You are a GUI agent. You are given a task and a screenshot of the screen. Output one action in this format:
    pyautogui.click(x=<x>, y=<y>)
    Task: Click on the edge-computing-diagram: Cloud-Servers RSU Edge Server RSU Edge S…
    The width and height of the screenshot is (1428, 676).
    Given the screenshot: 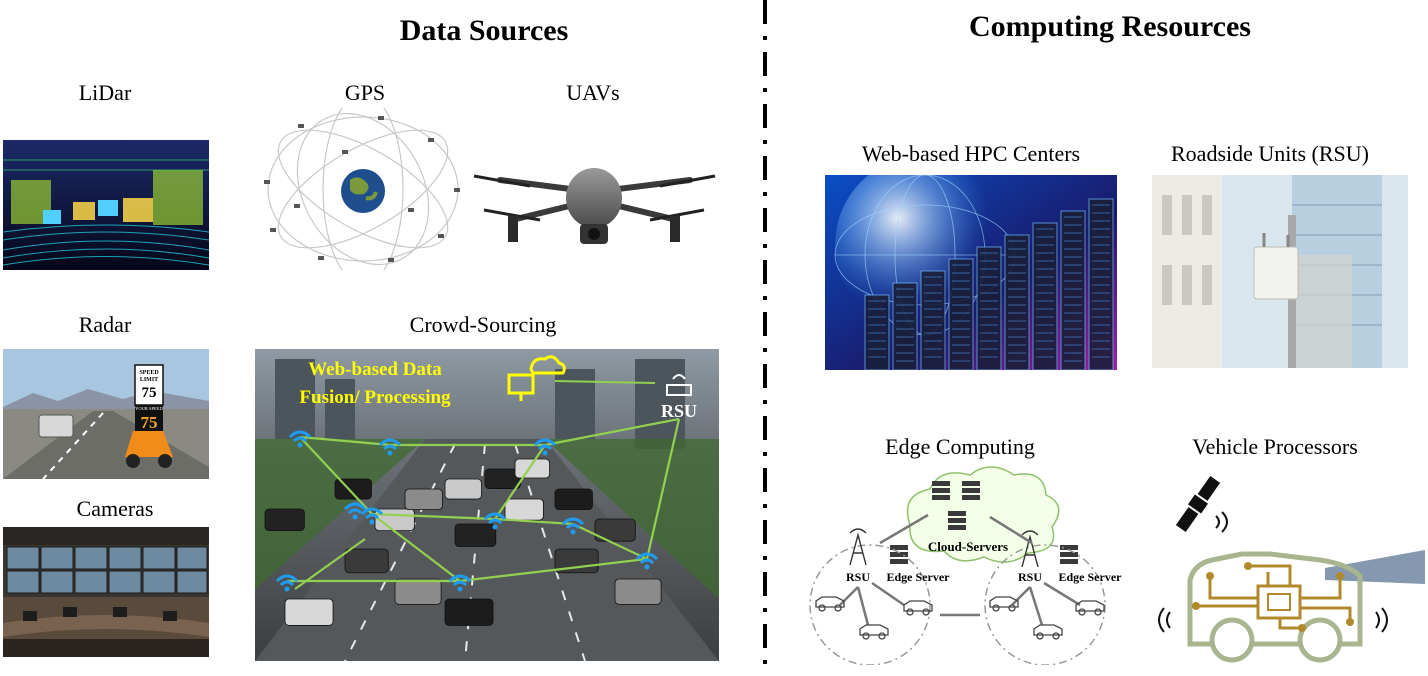 What is the action you would take?
    pyautogui.click(x=980, y=565)
    